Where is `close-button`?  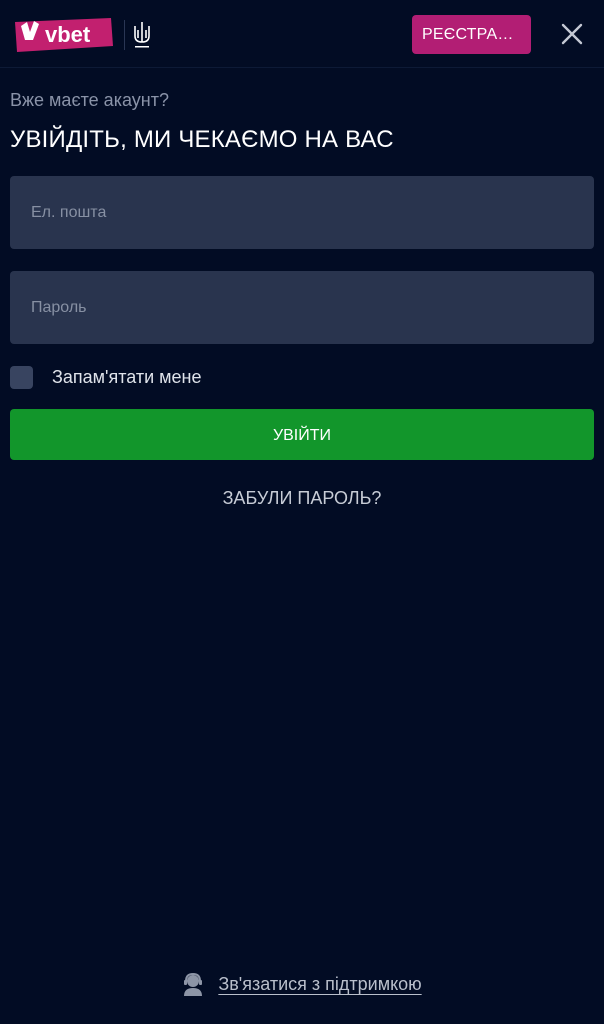 close-button is located at coordinates (572, 34).